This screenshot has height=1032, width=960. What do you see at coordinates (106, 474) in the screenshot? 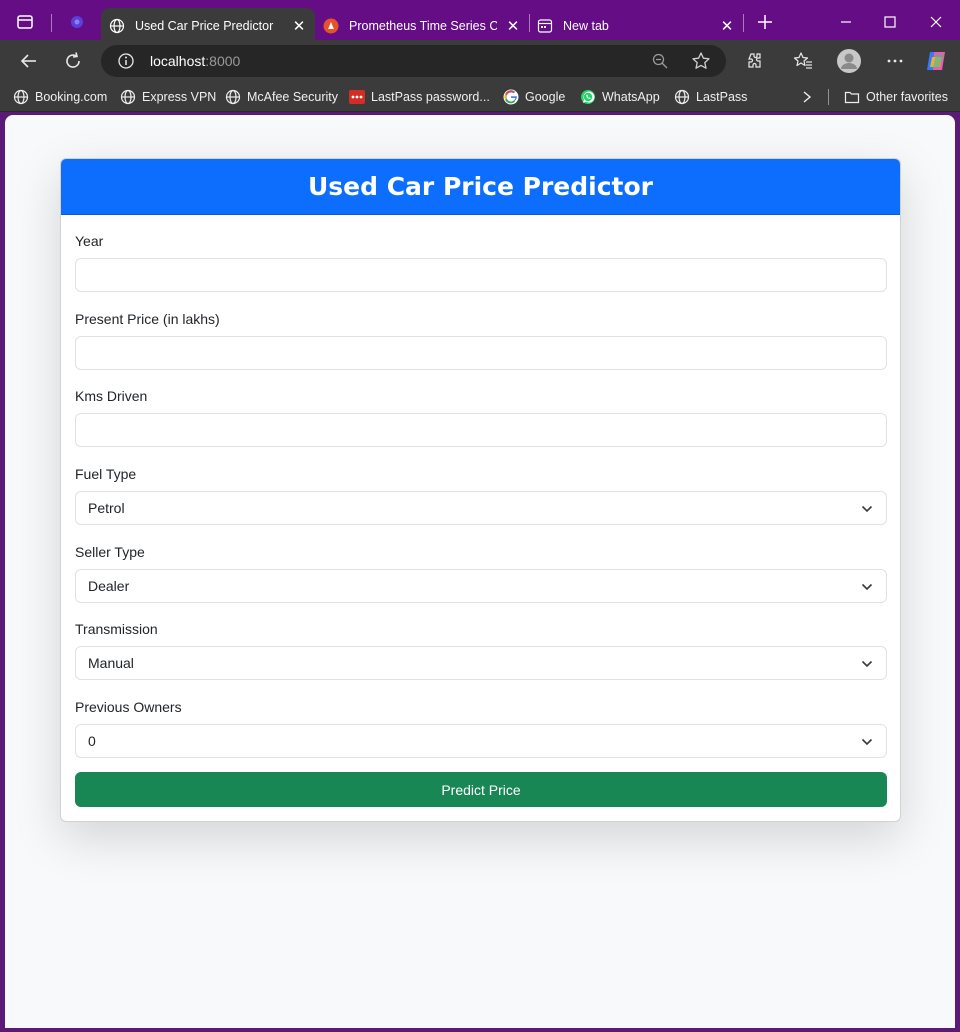
I see `fuel-type-label: Fuel Type` at bounding box center [106, 474].